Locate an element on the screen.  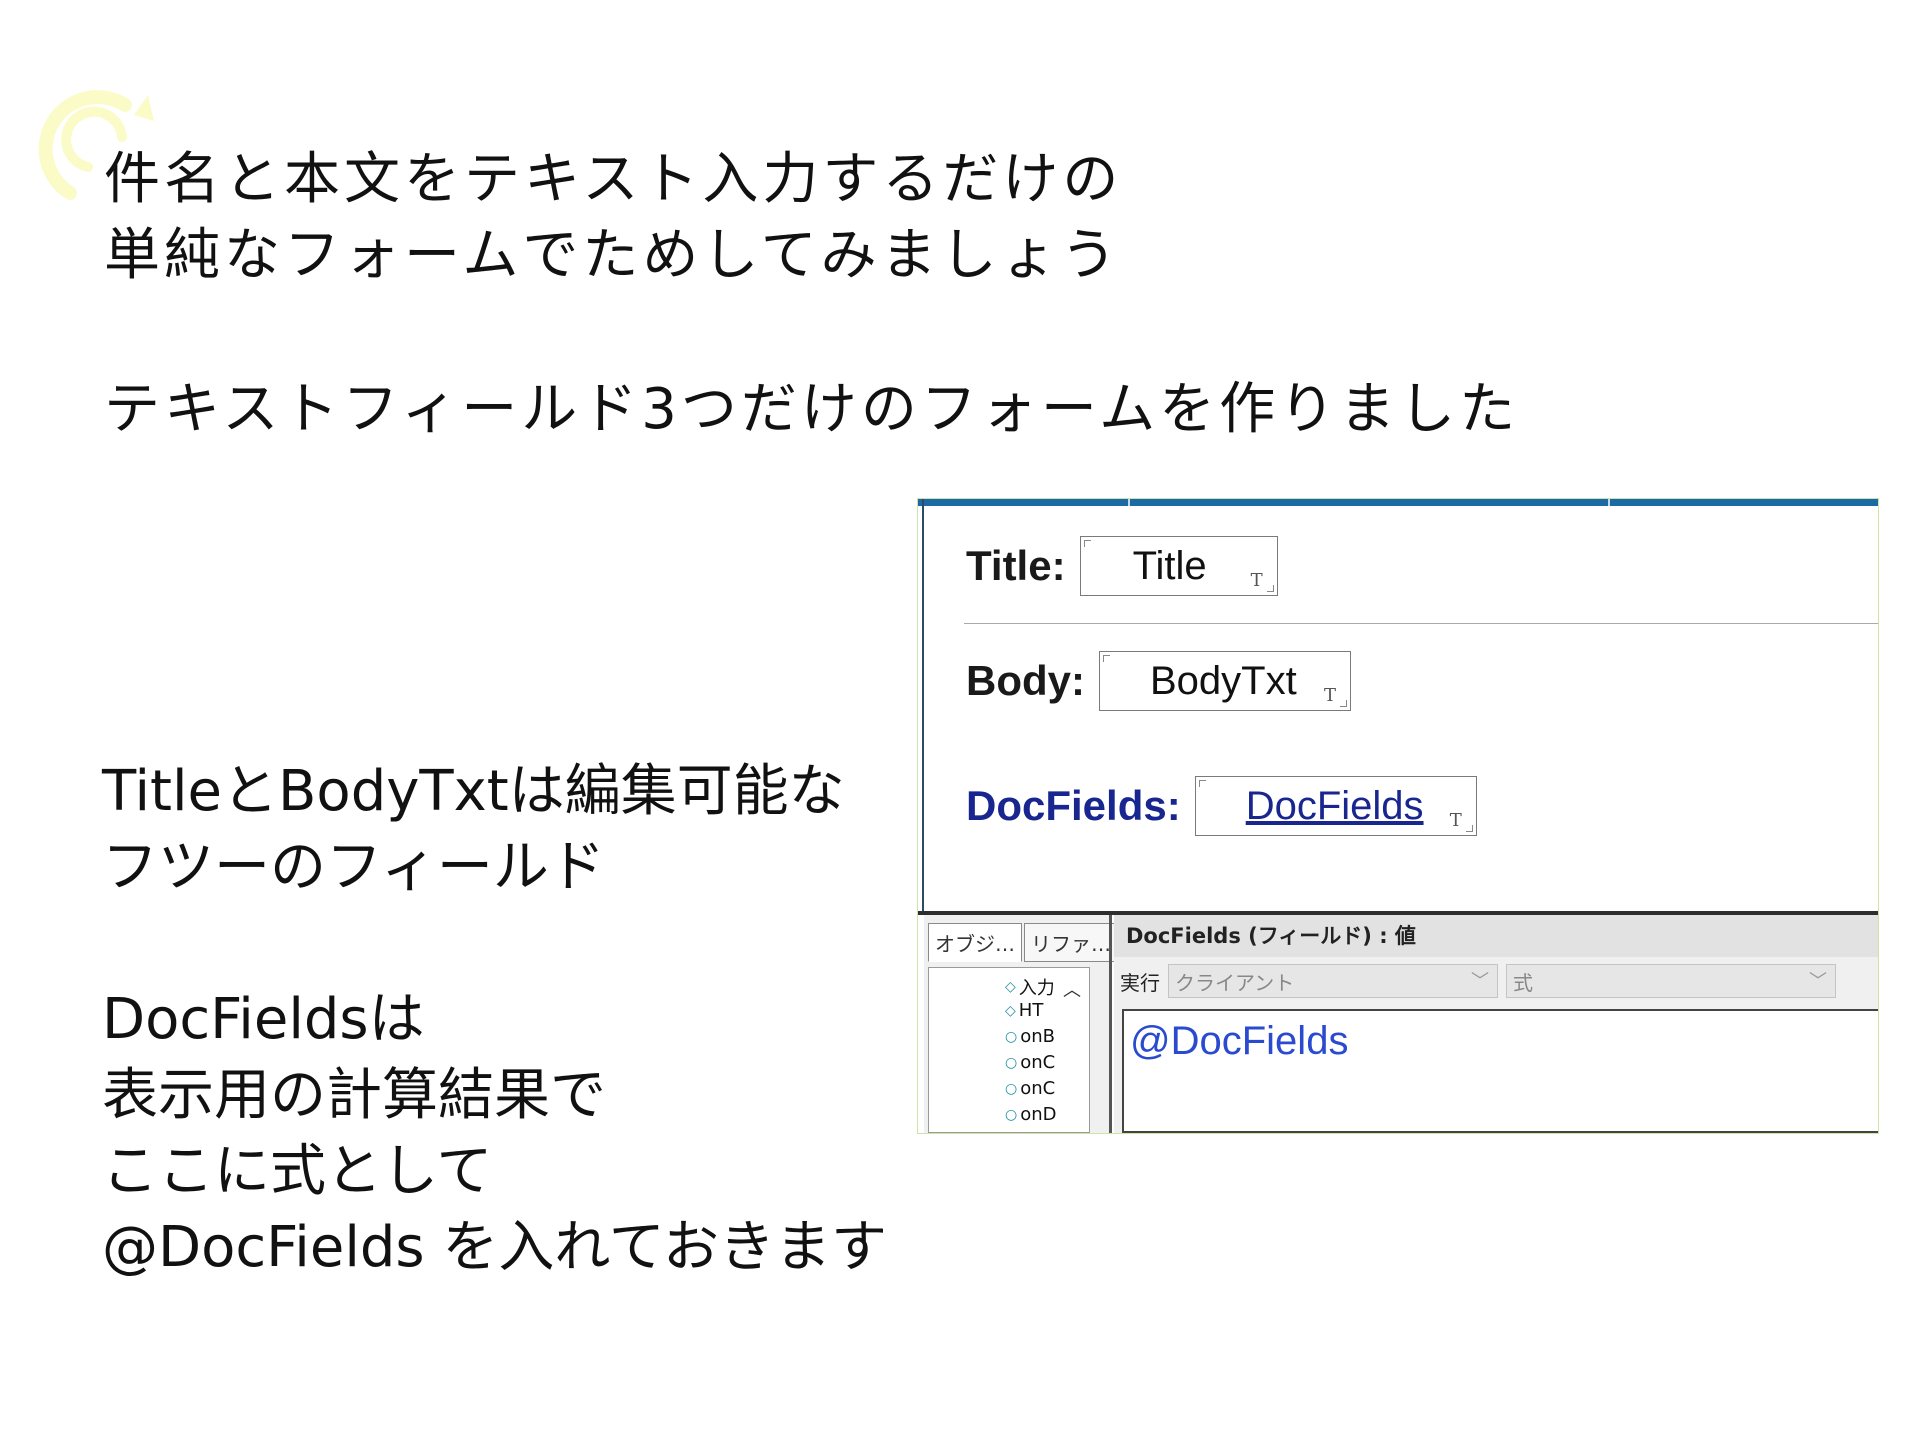
body-row: Body: BodyTxt T is located at coordinates (1158, 681).